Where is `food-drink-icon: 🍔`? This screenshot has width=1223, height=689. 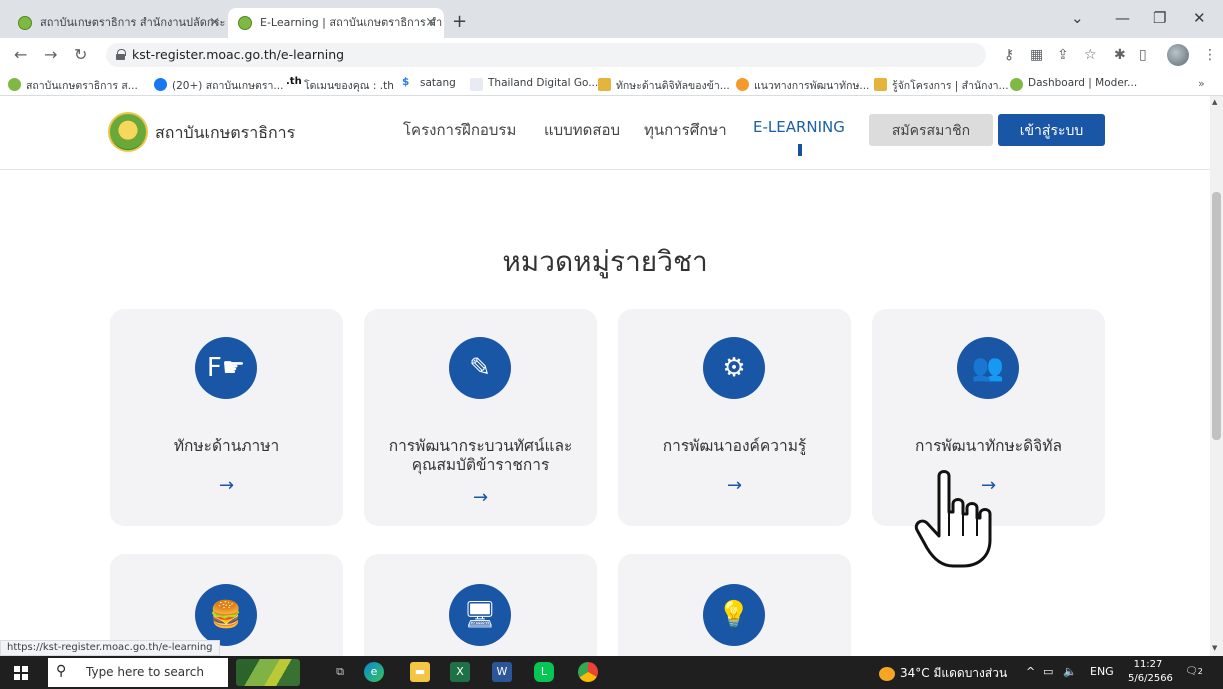
food-drink-icon: 🍔 is located at coordinates (226, 615).